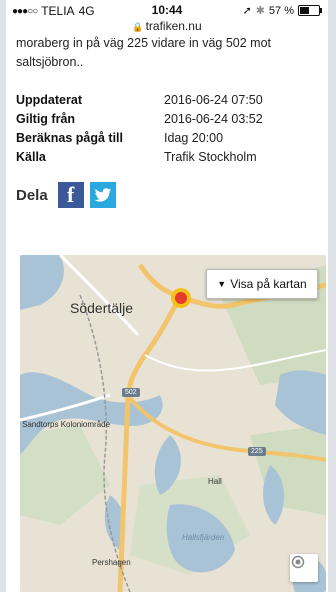 The width and height of the screenshot is (336, 592). I want to click on meta-label: Uppdaterat, so click(49, 99).